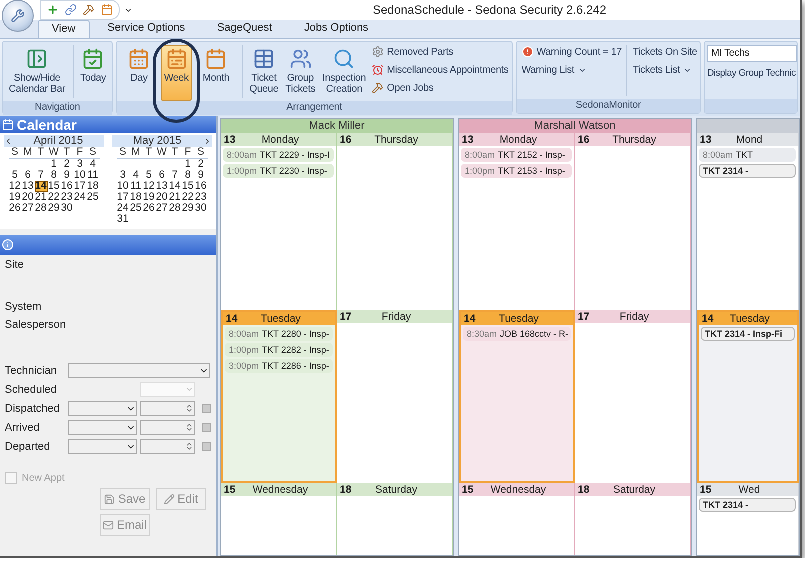 The height and width of the screenshot is (569, 805). What do you see at coordinates (176, 73) in the screenshot?
I see `view-button: Week` at bounding box center [176, 73].